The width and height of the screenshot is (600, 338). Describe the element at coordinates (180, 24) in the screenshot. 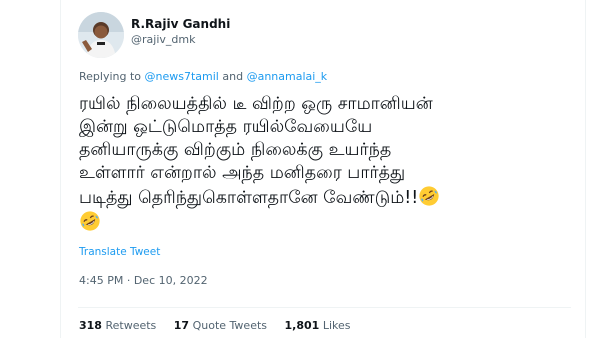

I see `author-name: R.Rajiv Gandhi` at that location.